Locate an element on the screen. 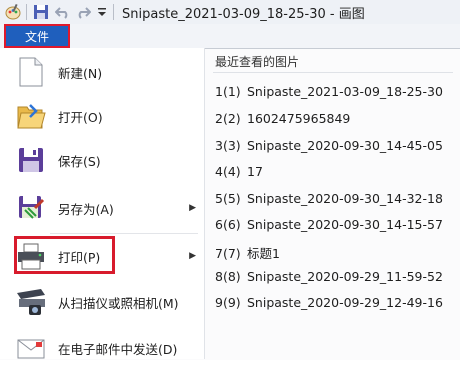 Image resolution: width=460 pixels, height=370 pixels. recent-item-number: 1(1) is located at coordinates (228, 91).